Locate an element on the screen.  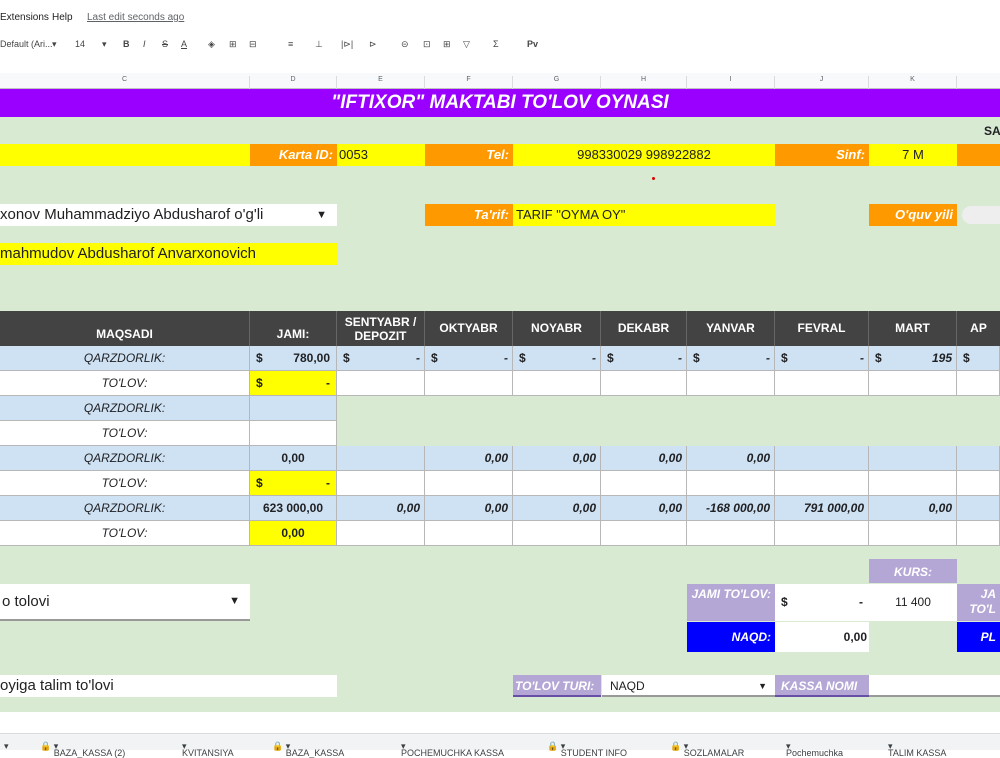
italic-button: I is located at coordinates (144, 44).